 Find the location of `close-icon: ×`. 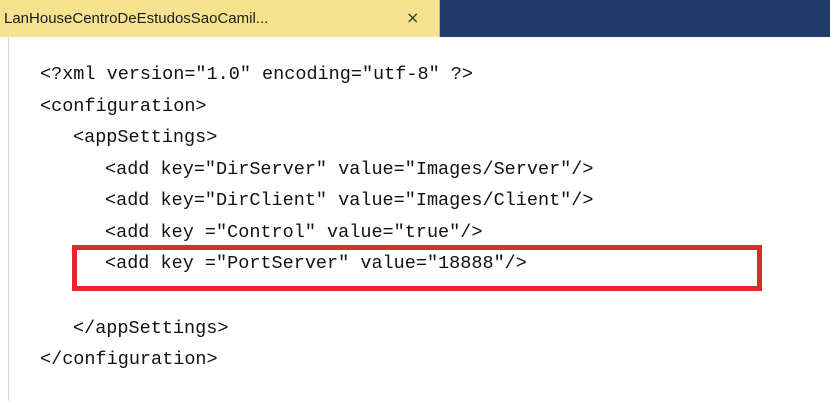

close-icon: × is located at coordinates (412, 17).